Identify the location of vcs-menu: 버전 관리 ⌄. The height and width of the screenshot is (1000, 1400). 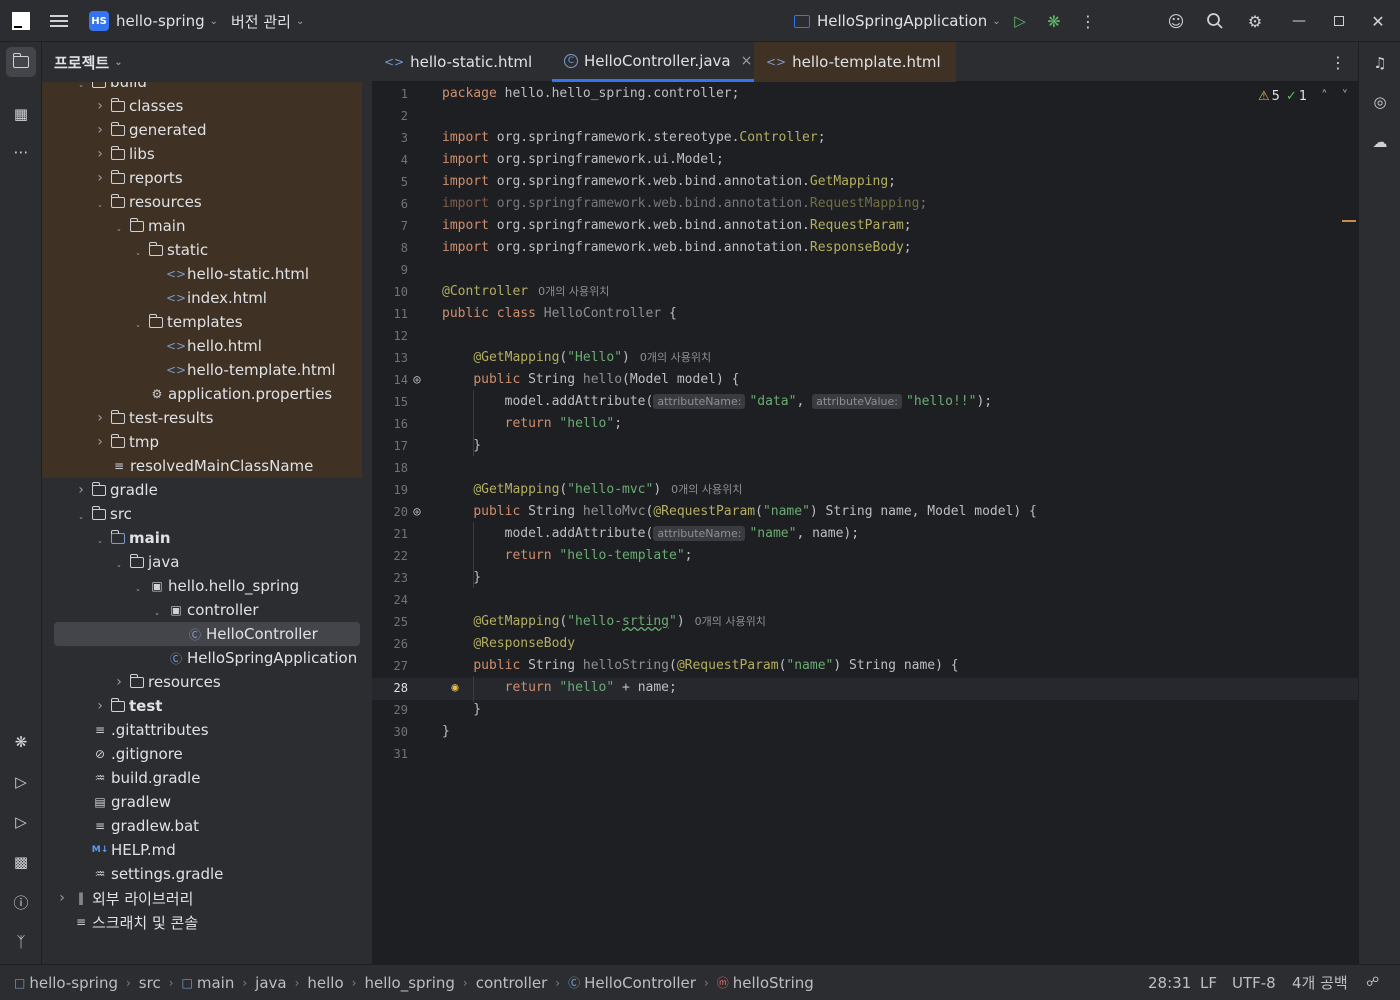
(267, 21).